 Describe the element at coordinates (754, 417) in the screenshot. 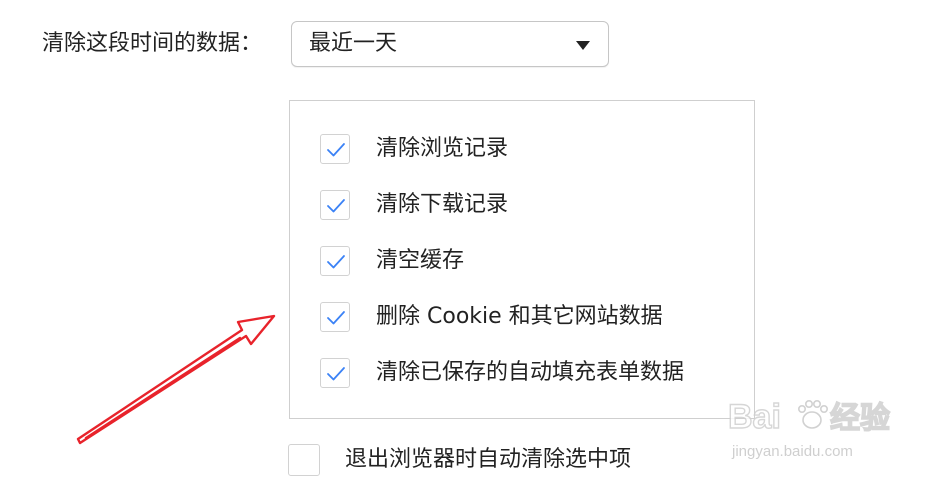

I see `svg-text: Bai` at that location.